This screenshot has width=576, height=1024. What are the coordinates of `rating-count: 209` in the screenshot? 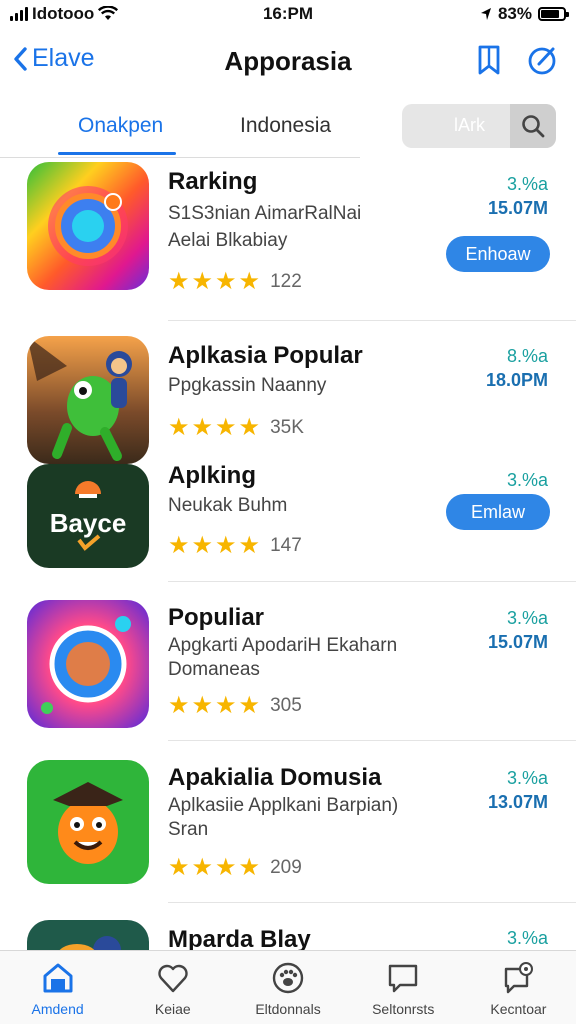 It's located at (286, 867).